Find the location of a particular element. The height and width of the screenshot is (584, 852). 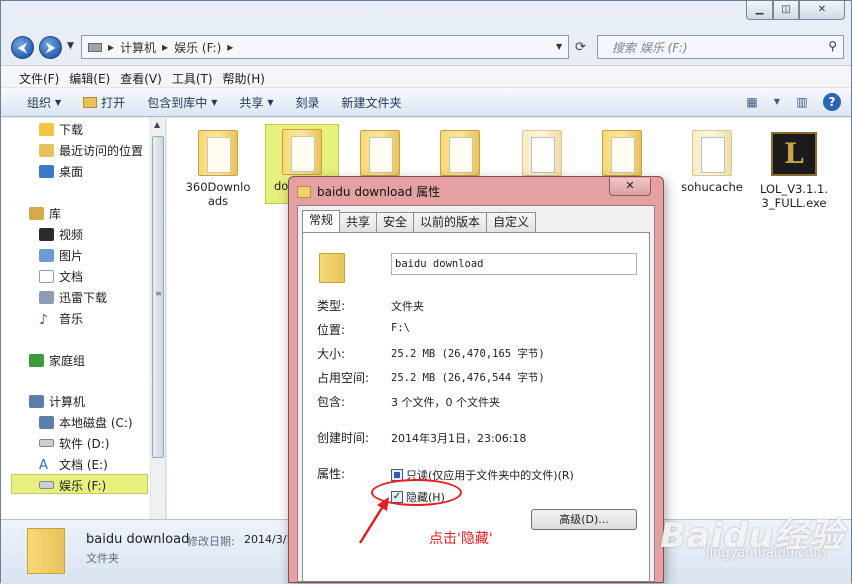

burn-label: 刻录 is located at coordinates (307, 102).